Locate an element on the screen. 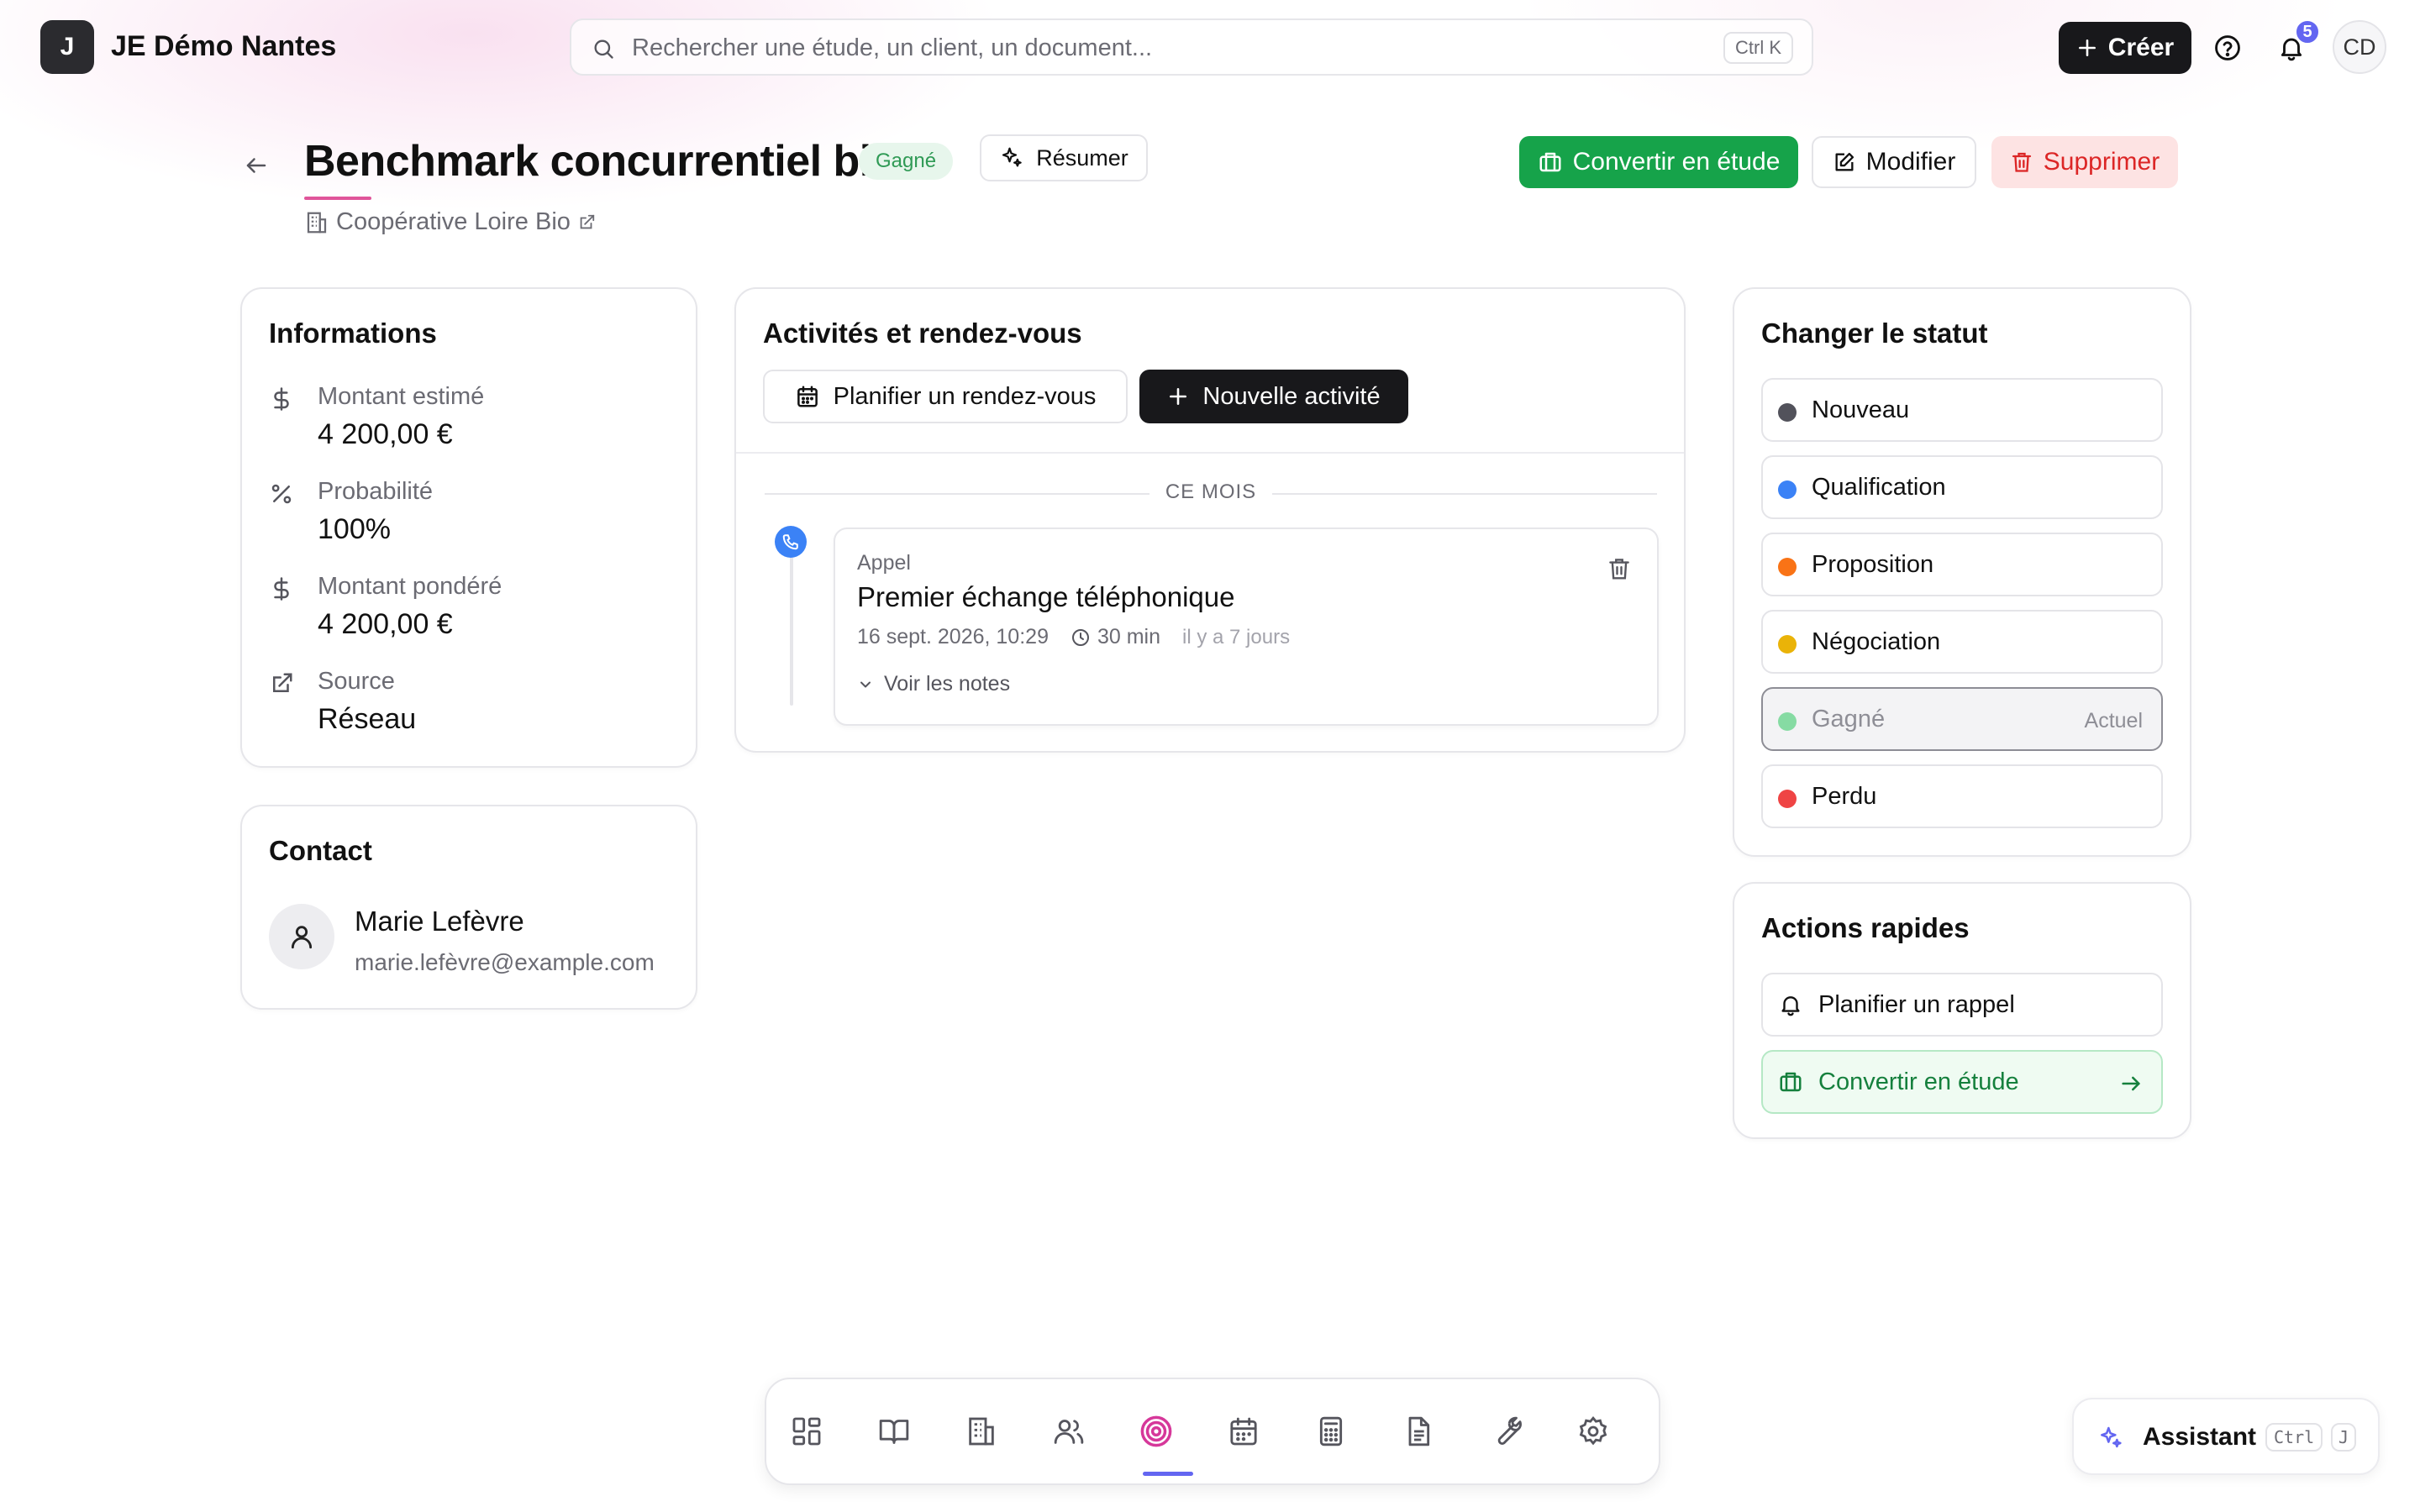  wrench-icon is located at coordinates (1506, 1431).